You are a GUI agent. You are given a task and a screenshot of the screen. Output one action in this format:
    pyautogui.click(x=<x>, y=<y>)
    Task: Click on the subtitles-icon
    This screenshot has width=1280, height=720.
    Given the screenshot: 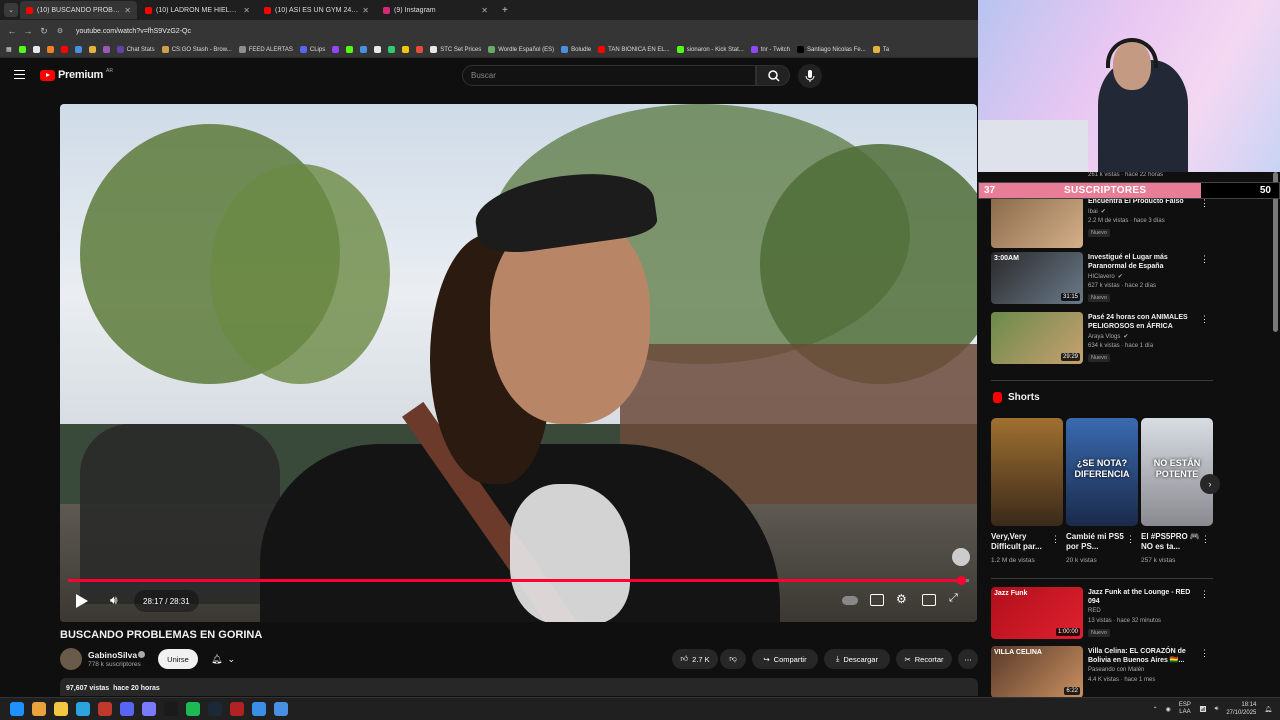 What is the action you would take?
    pyautogui.click(x=877, y=600)
    